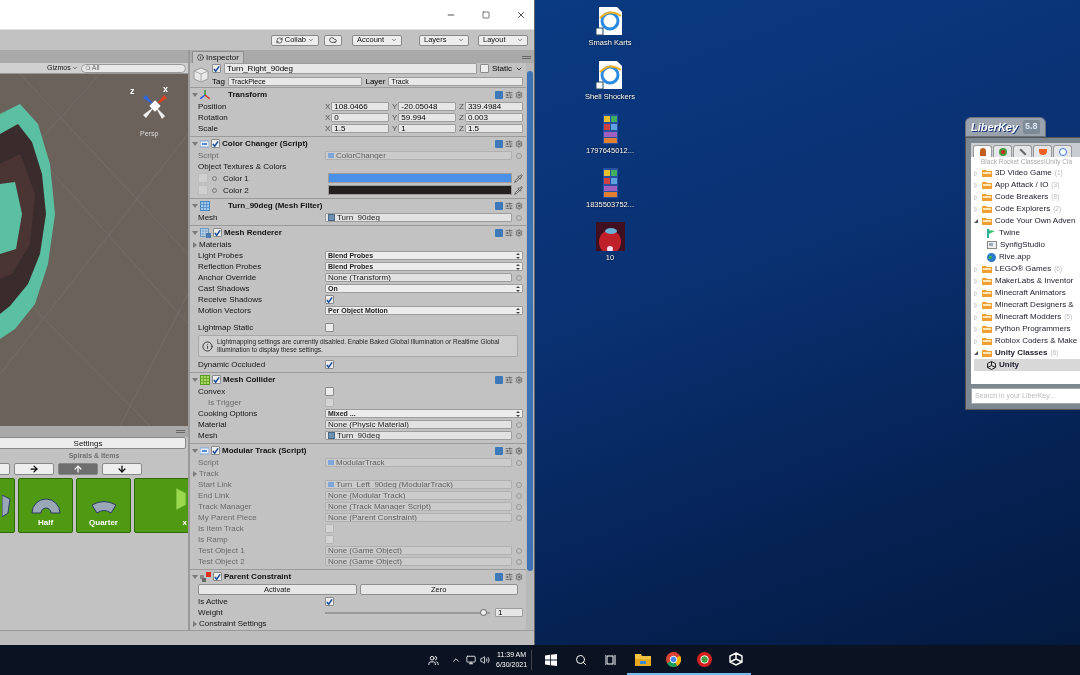  I want to click on inspector-tab: Inspector, so click(218, 57).